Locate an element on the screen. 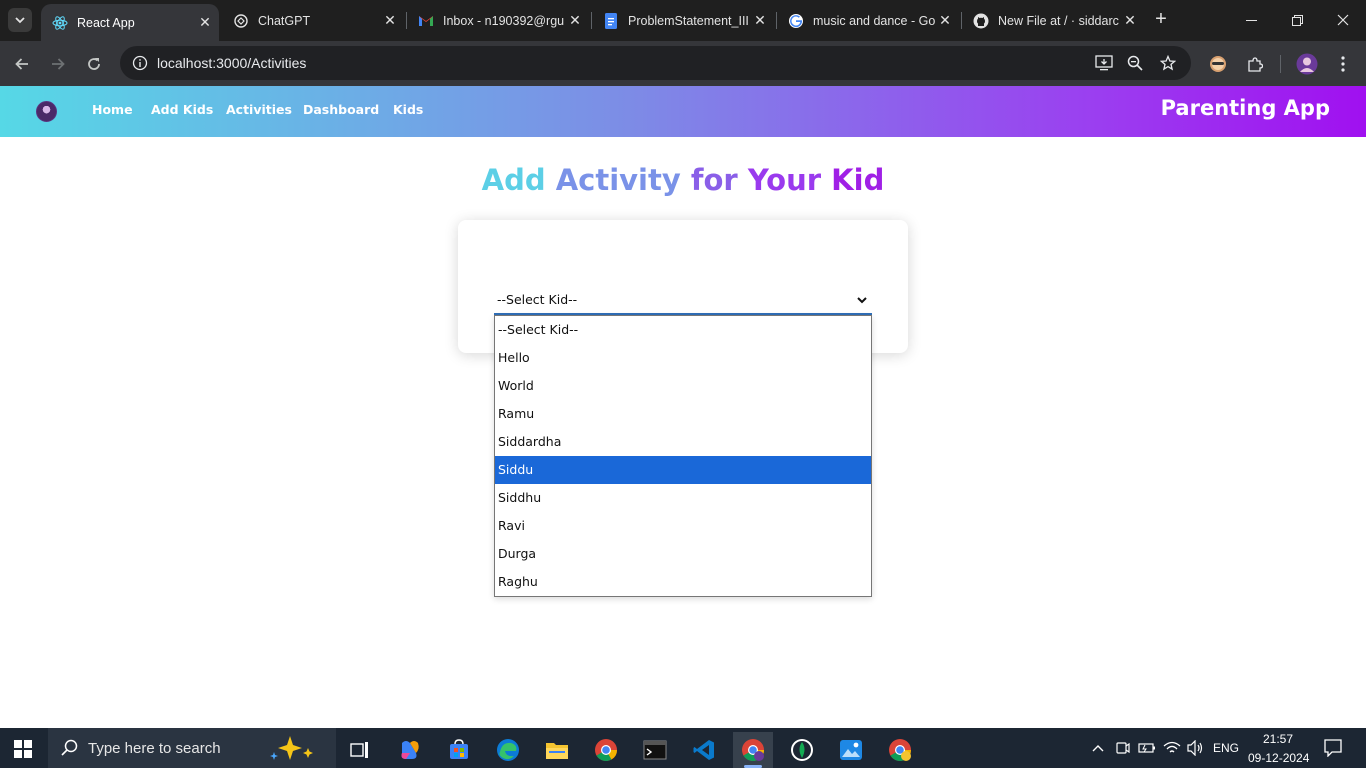 The height and width of the screenshot is (768, 1366). github-icon is located at coordinates (981, 21).